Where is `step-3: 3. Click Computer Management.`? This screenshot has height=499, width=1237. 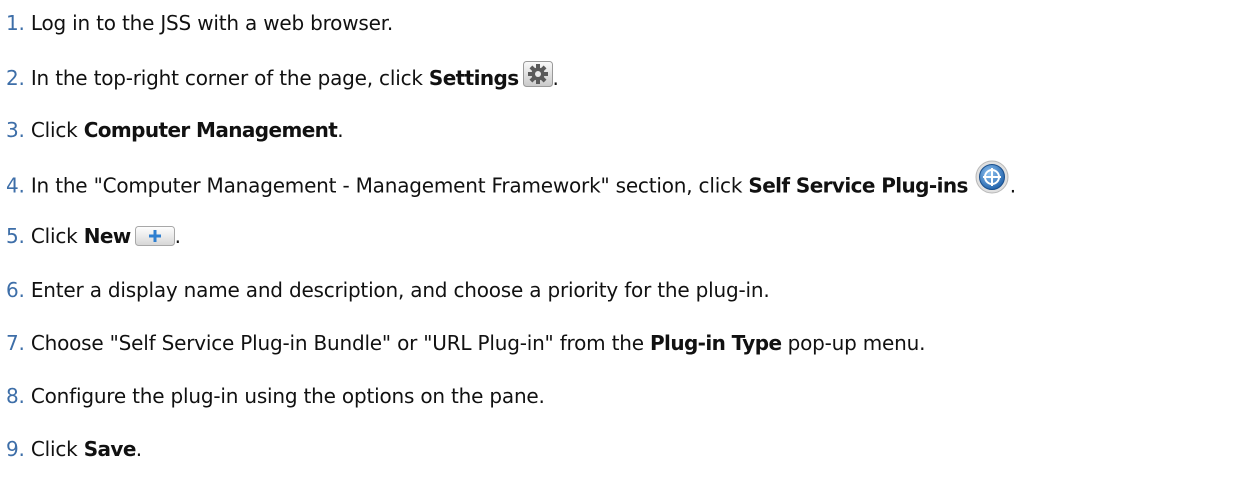
step-3: 3. Click Computer Management. is located at coordinates (175, 130).